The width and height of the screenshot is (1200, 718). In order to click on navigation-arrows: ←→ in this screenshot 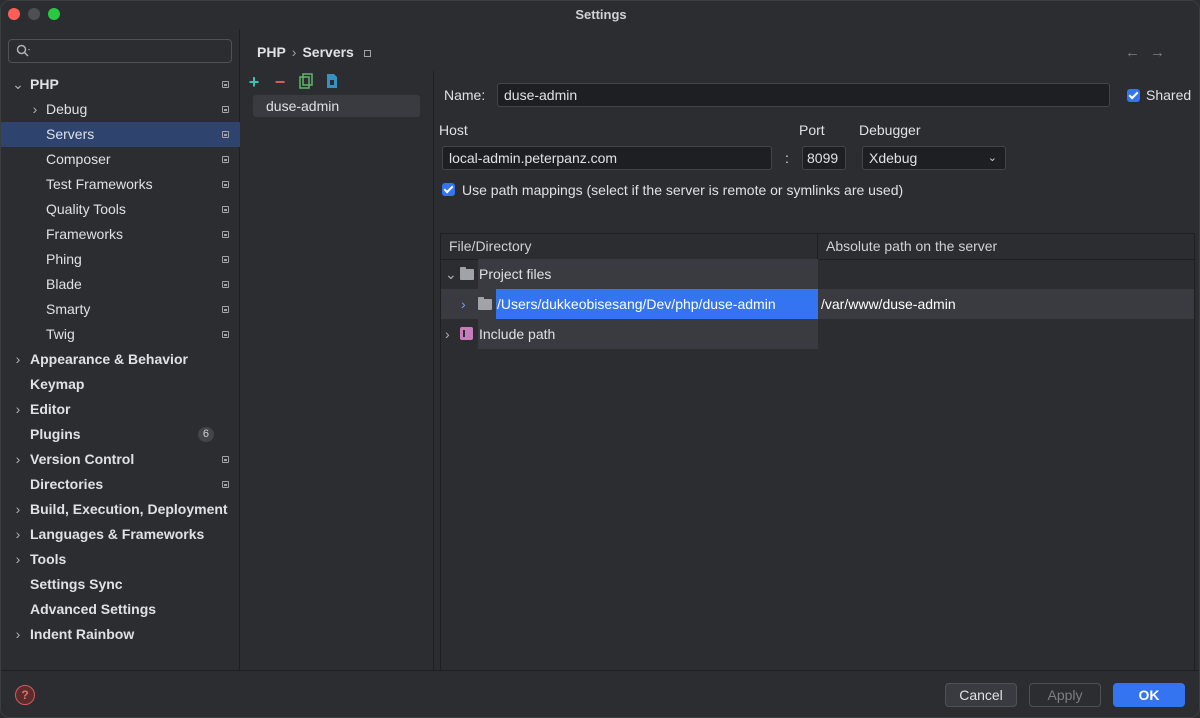, I will do `click(1150, 52)`.